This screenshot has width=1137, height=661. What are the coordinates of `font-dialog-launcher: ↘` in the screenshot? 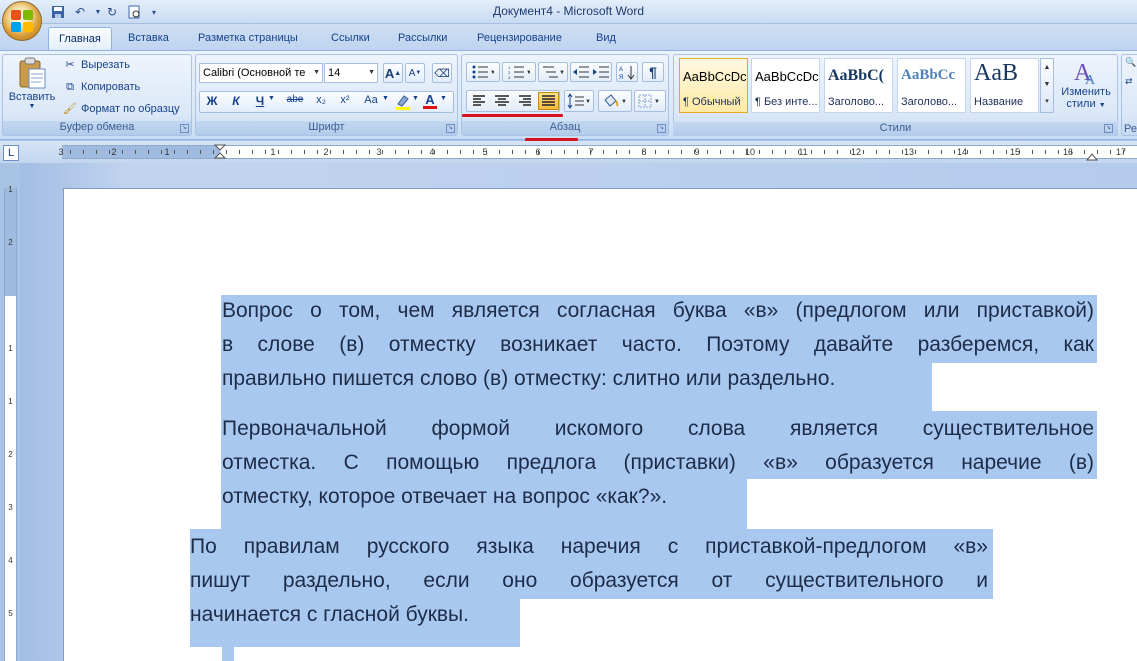 It's located at (450, 128).